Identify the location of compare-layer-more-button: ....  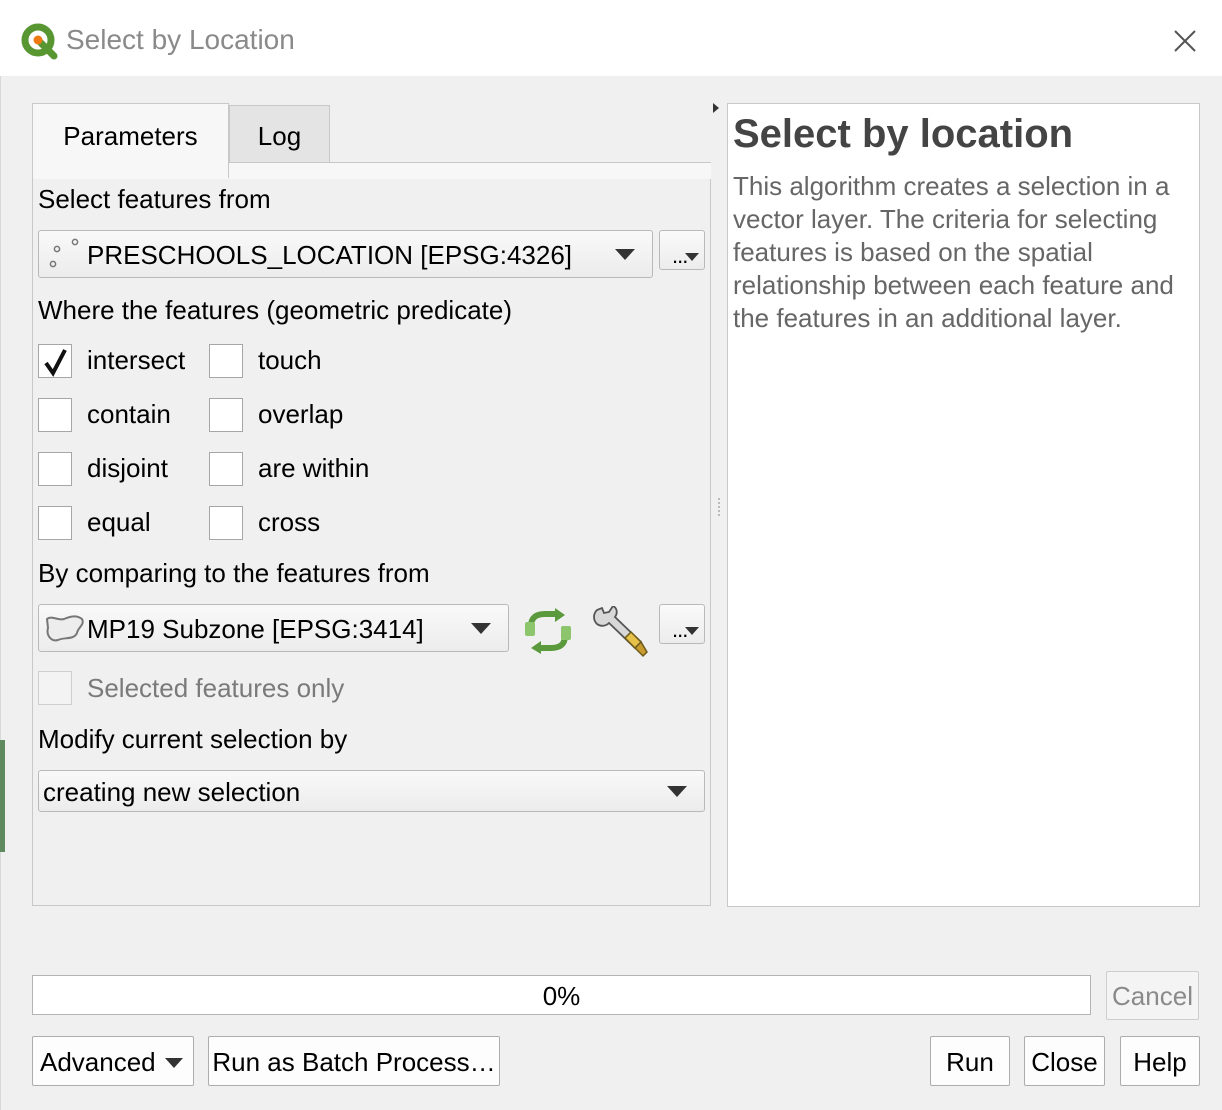
(682, 624).